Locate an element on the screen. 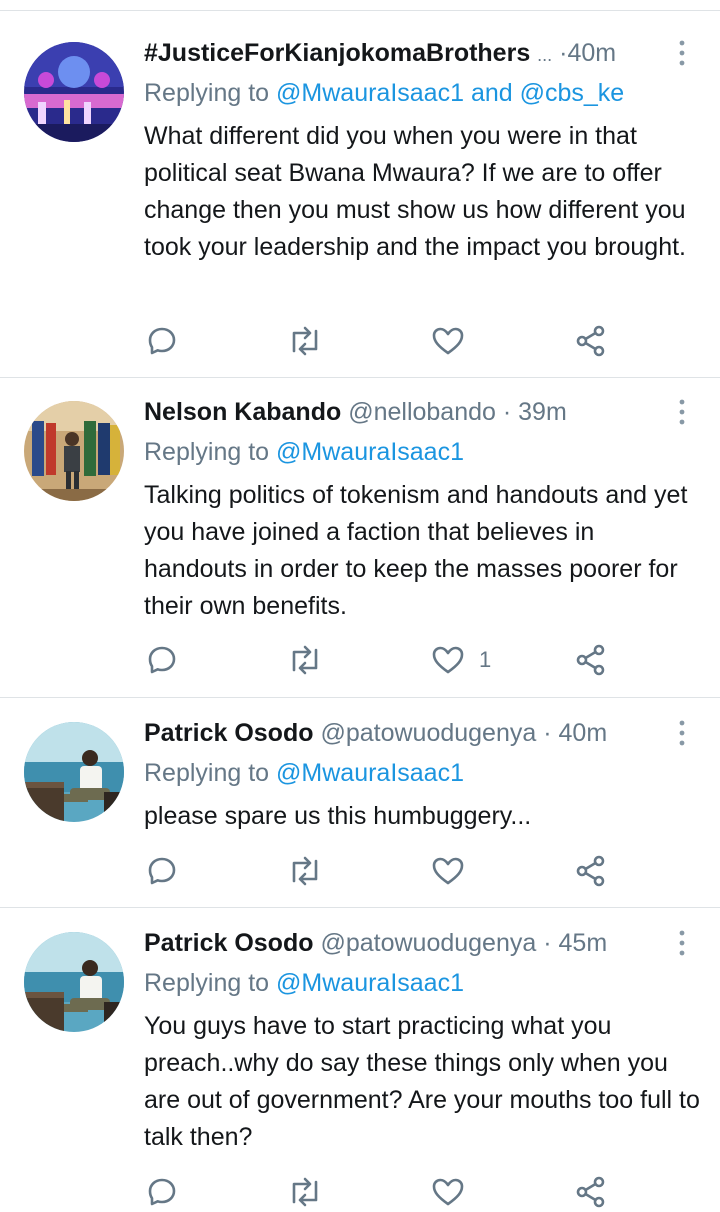  display-name: Nelson Kabando is located at coordinates (242, 412).